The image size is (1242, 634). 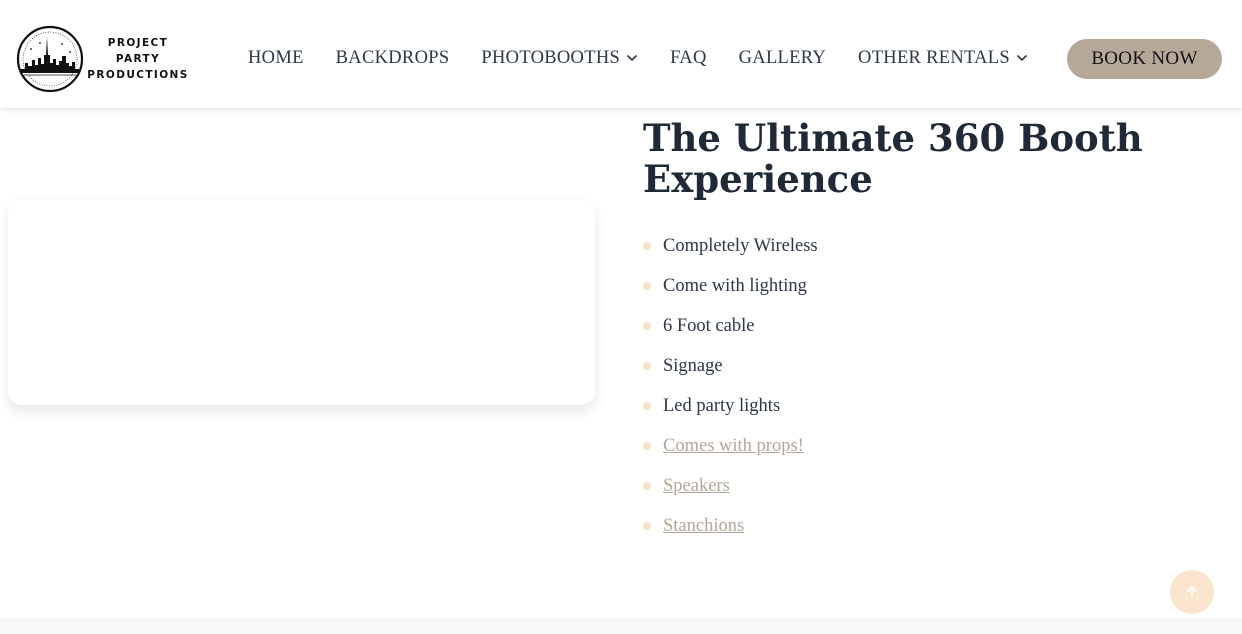 I want to click on nav-photobooths-label: PHOTOBOOTHS, so click(x=551, y=57).